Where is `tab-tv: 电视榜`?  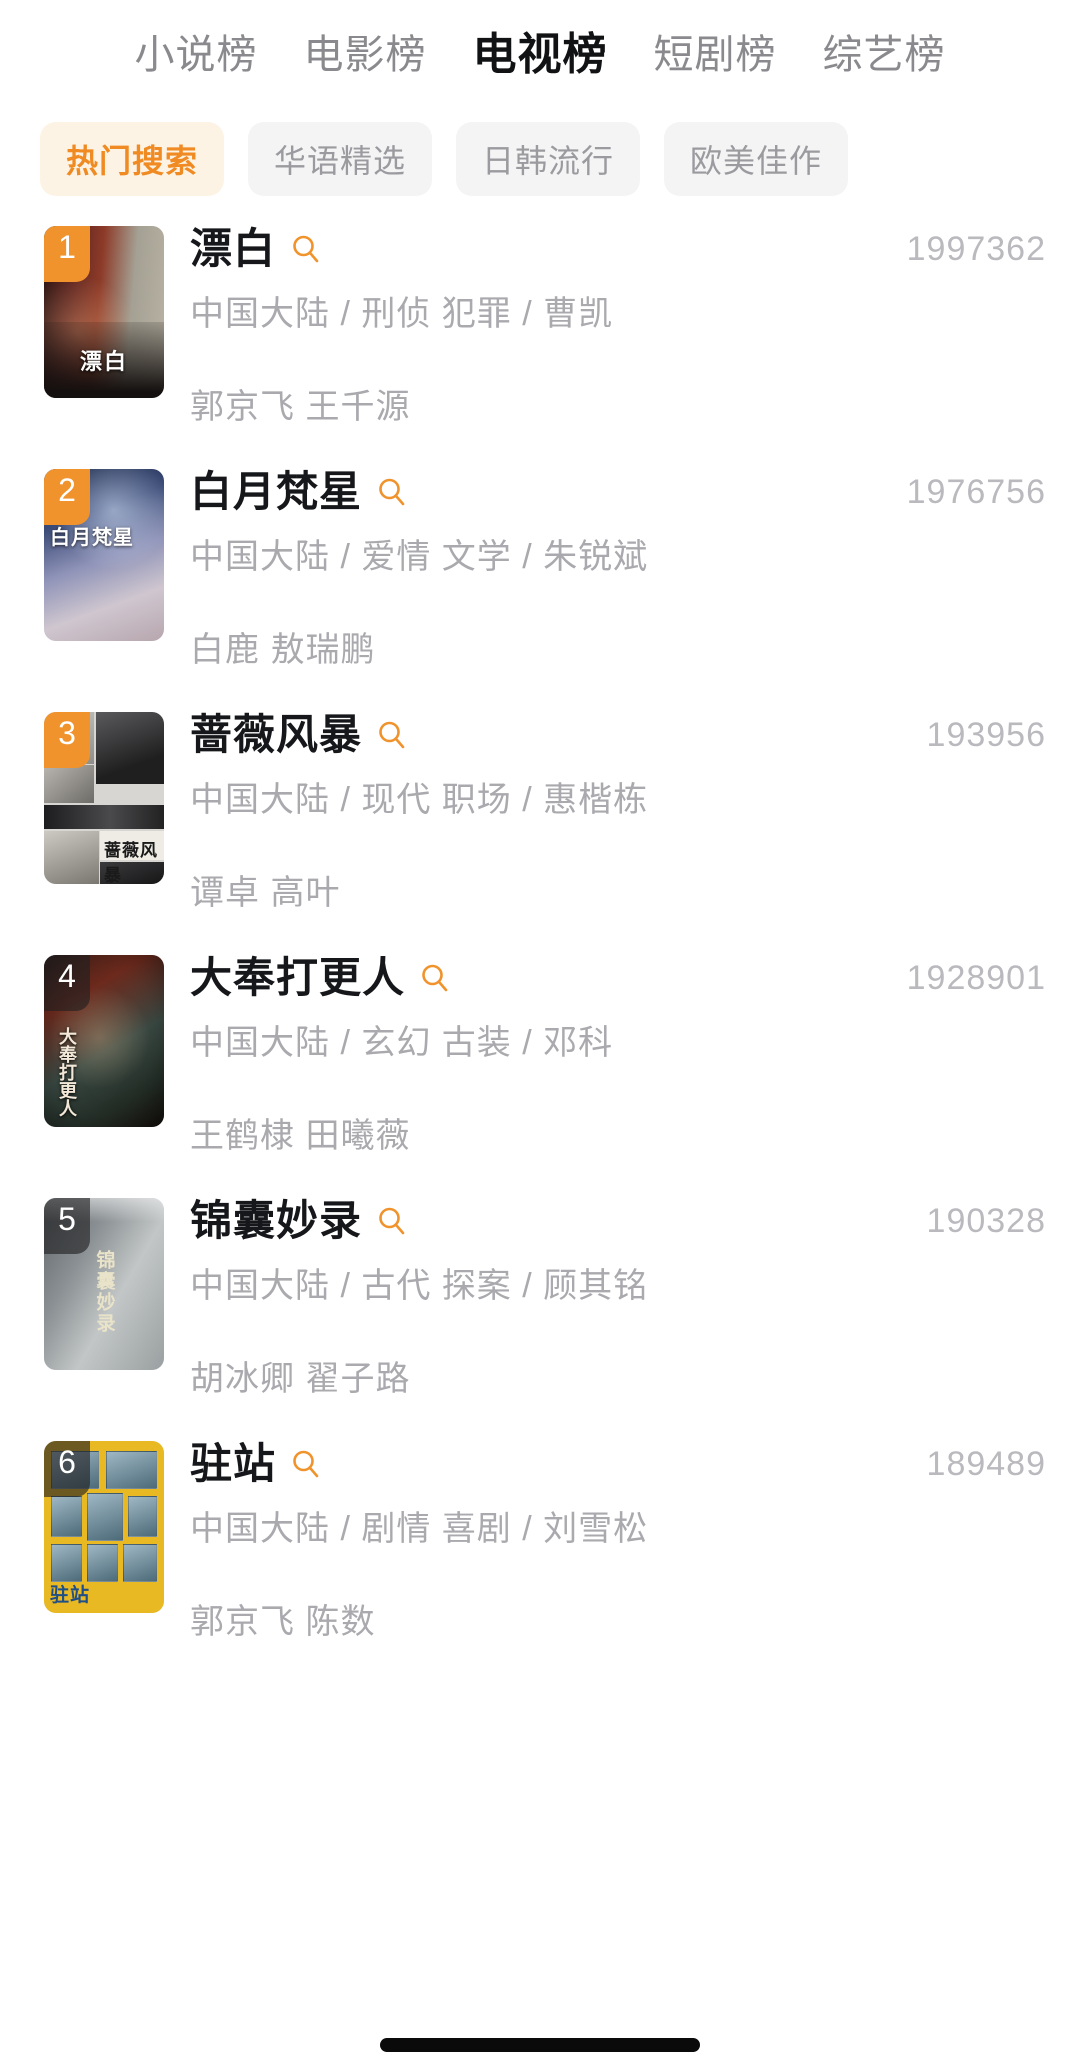
tab-tv: 电视榜 is located at coordinates (540, 55).